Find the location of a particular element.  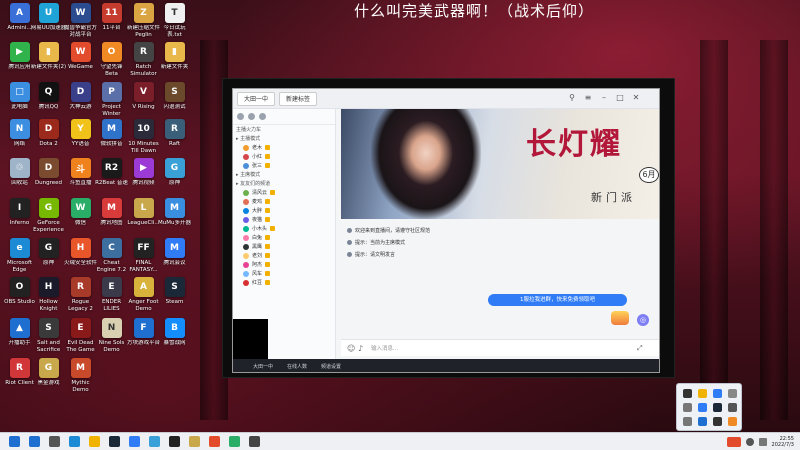

member-row: 小木头 is located at coordinates (284, 228).